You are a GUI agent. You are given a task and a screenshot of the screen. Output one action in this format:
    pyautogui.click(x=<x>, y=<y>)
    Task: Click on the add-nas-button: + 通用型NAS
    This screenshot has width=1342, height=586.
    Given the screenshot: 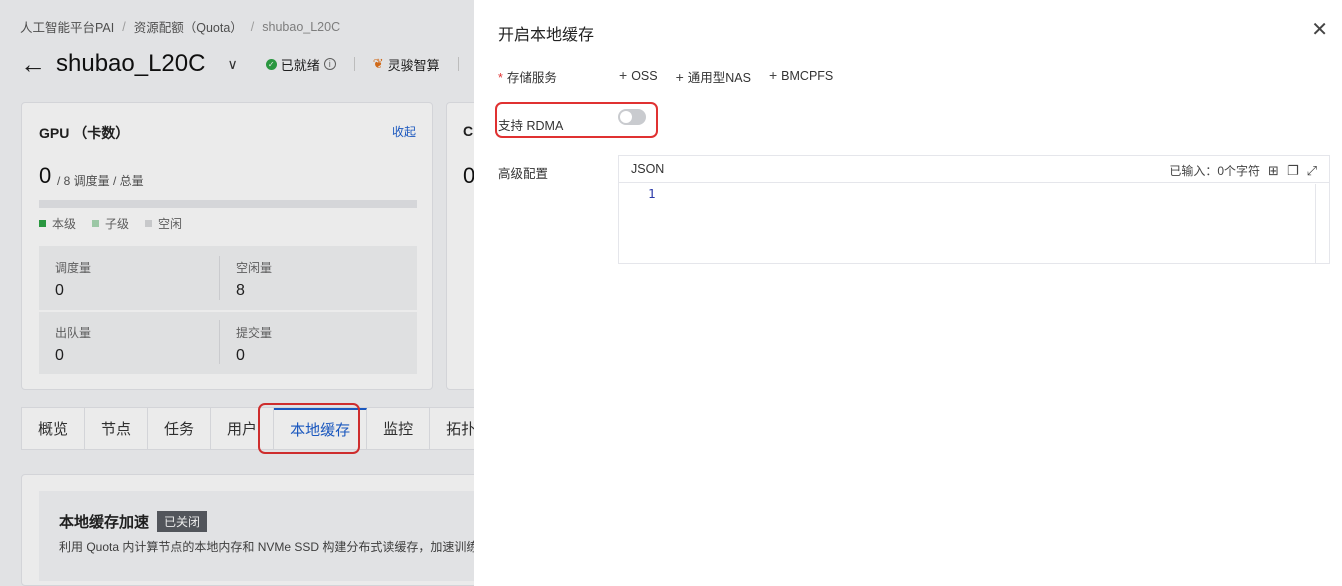 What is the action you would take?
    pyautogui.click(x=713, y=76)
    